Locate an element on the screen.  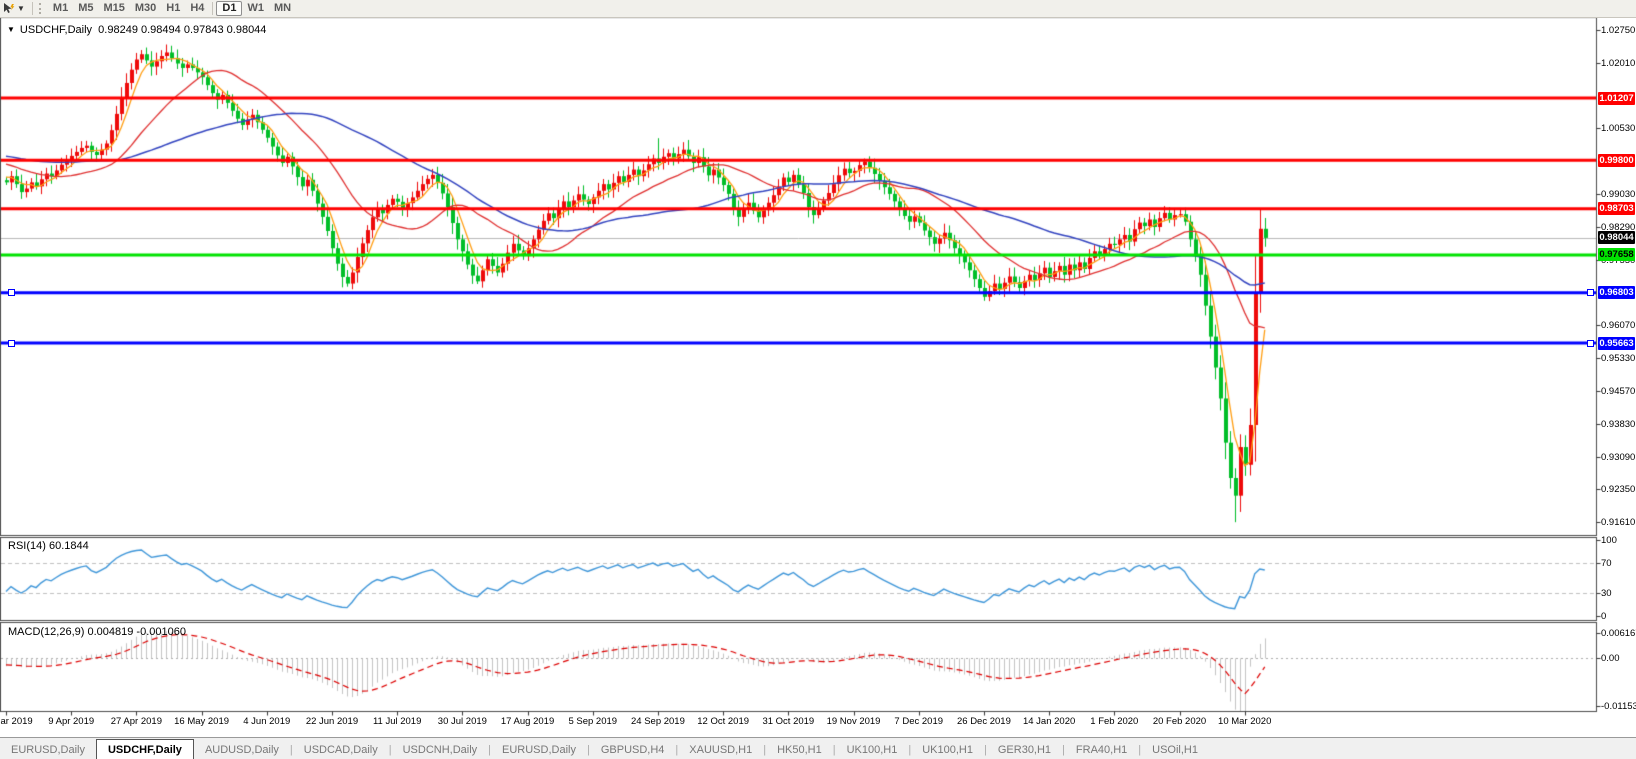
date-label: 4 Jun 2019 is located at coordinates (267, 721).